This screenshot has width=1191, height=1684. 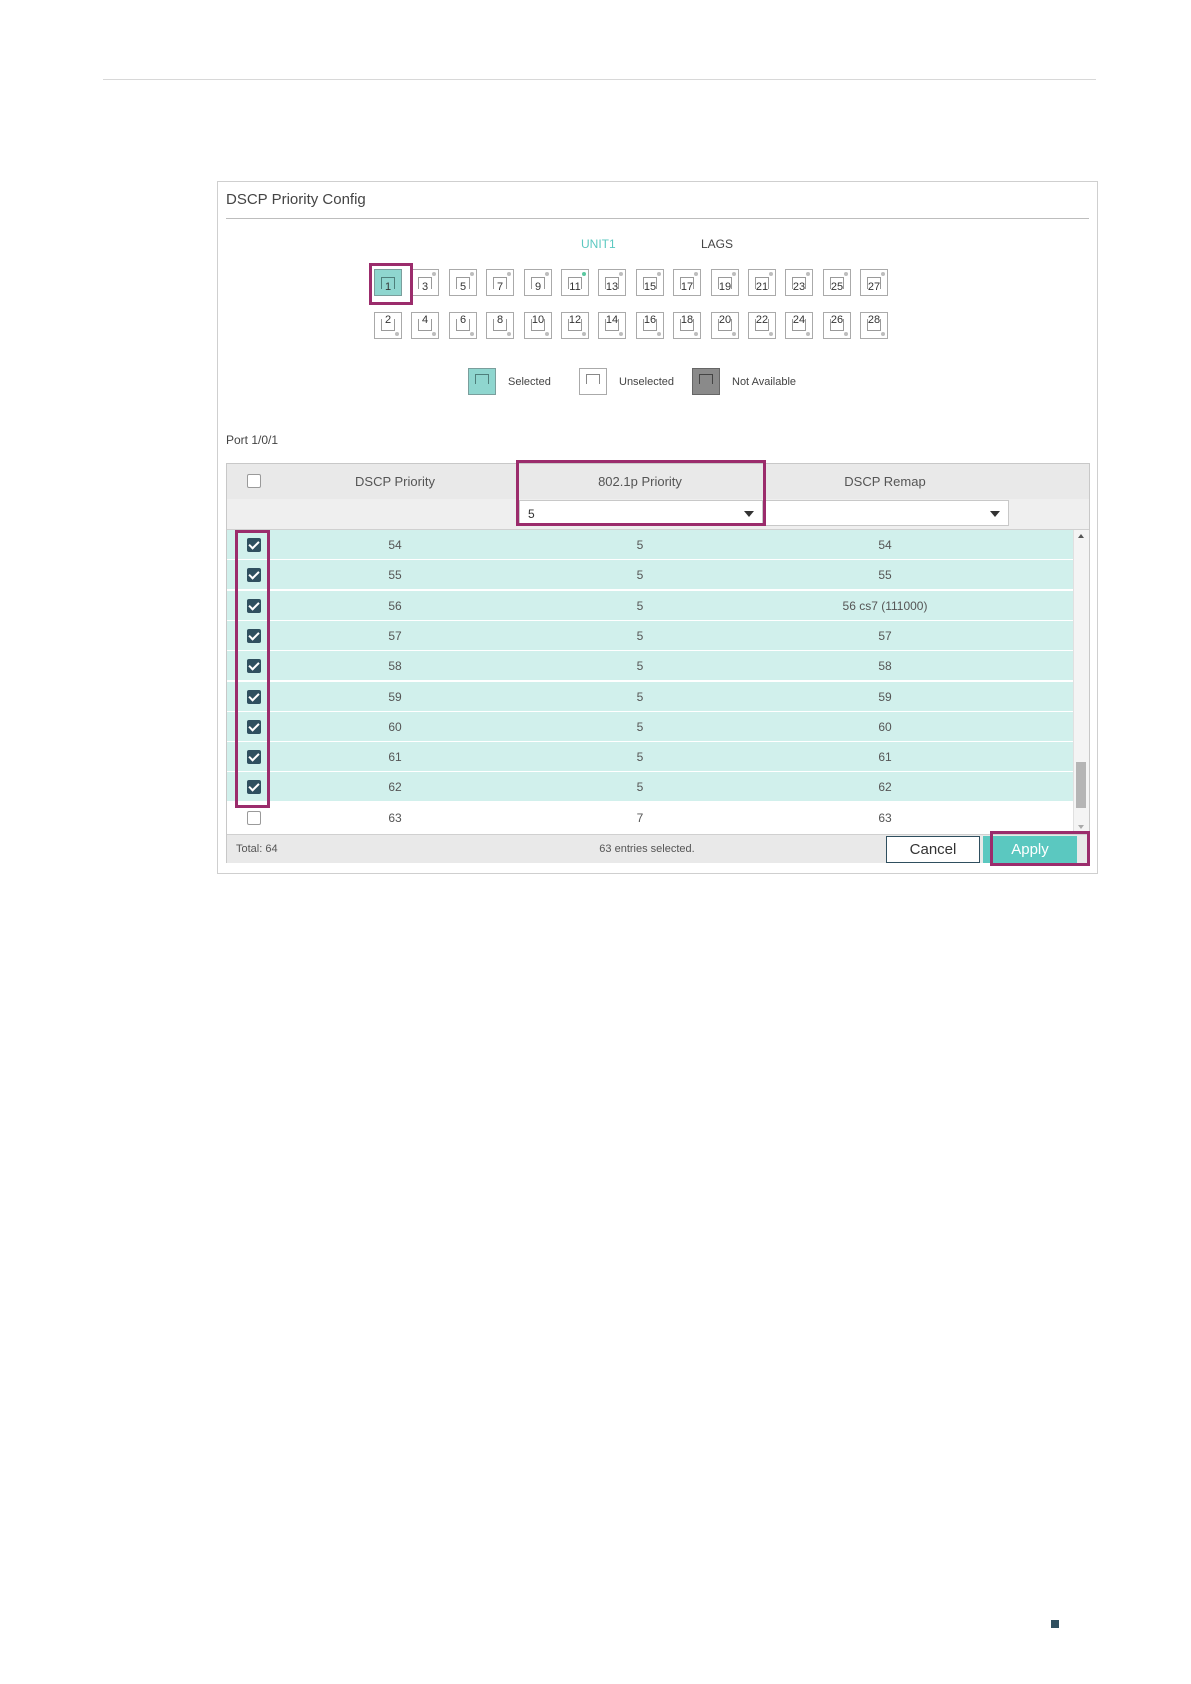 I want to click on table-header: DSCP Priority 802.1p Priority DSCP Remap, so click(x=658, y=482).